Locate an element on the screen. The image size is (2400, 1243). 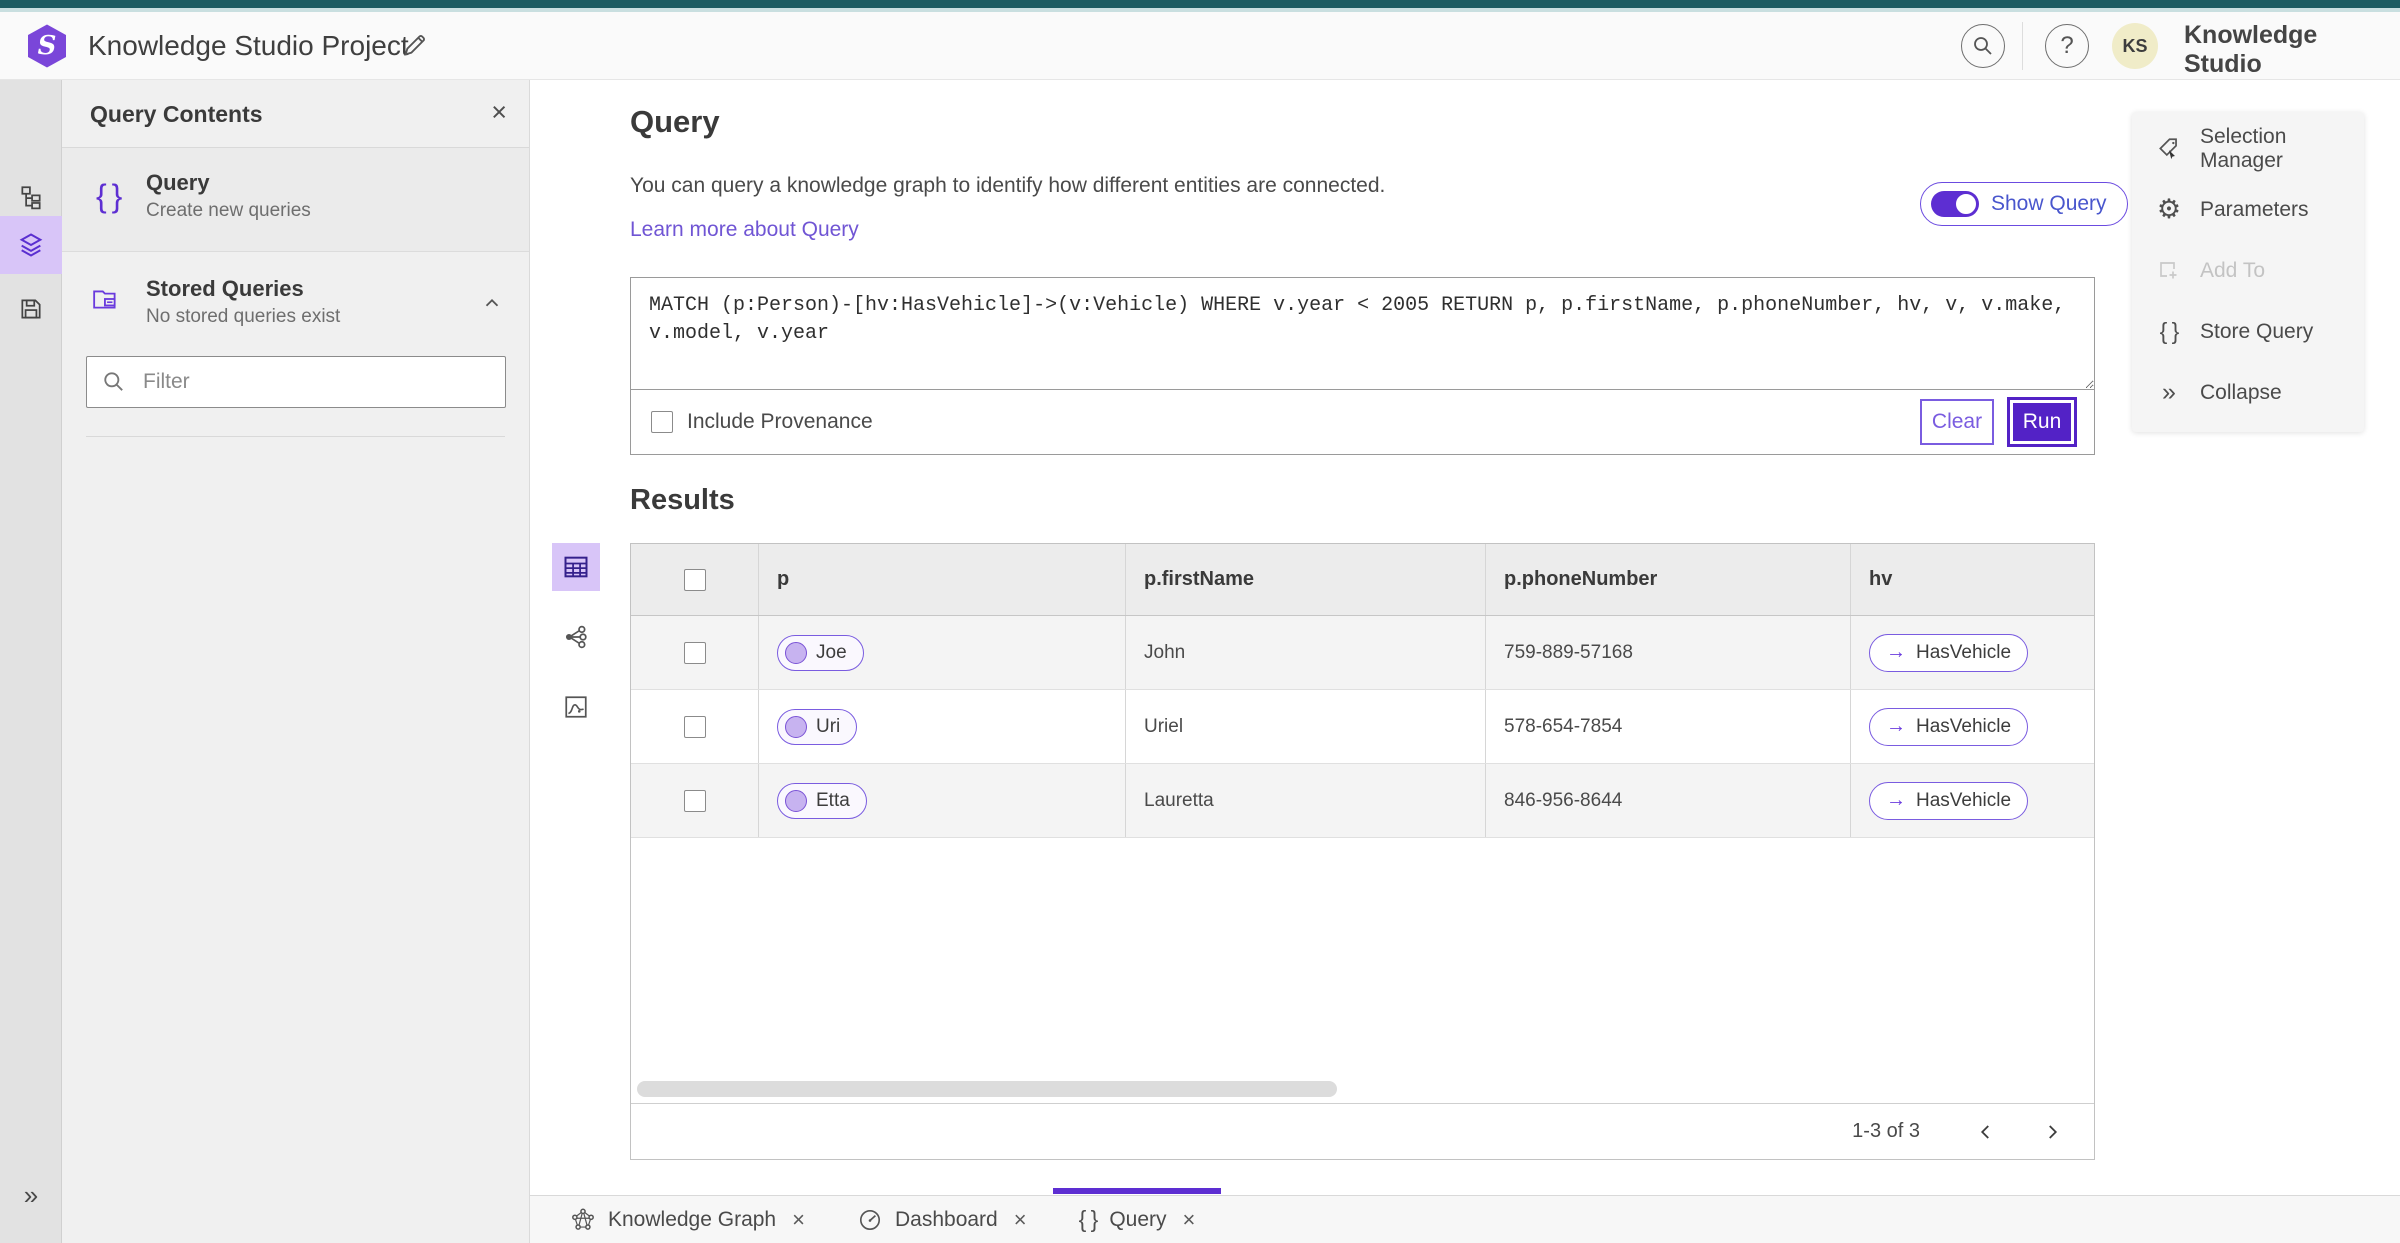
tab-label: Query is located at coordinates (1138, 1219).